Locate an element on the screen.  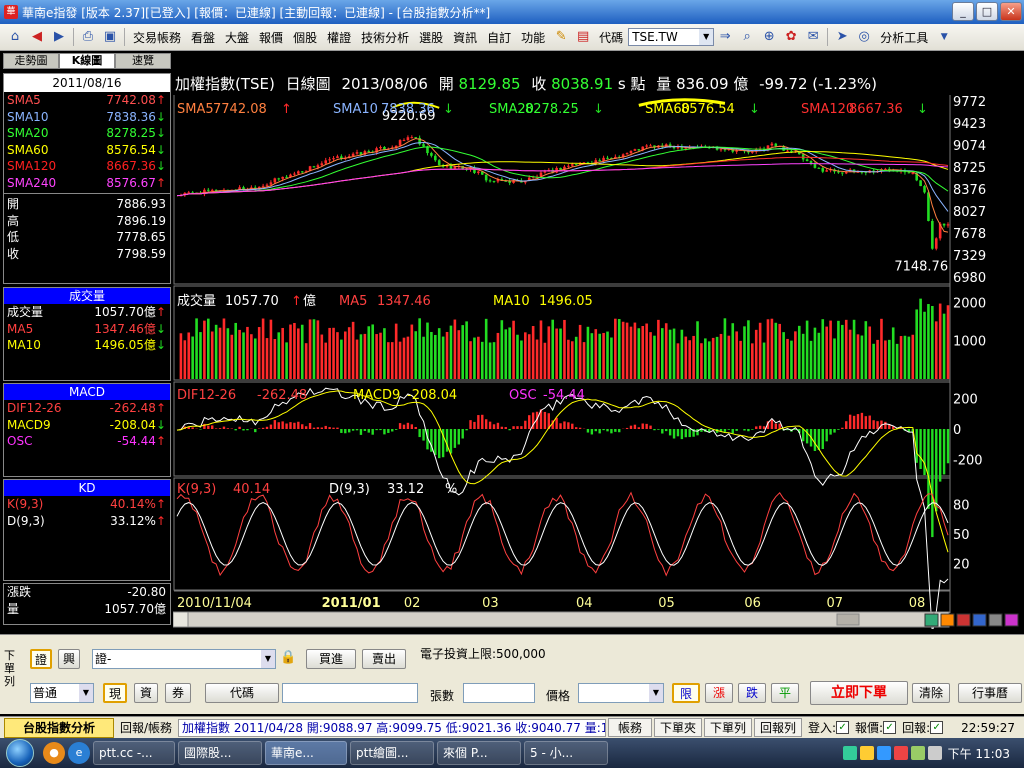
scroll-thumb is located at coordinates (848, 619).